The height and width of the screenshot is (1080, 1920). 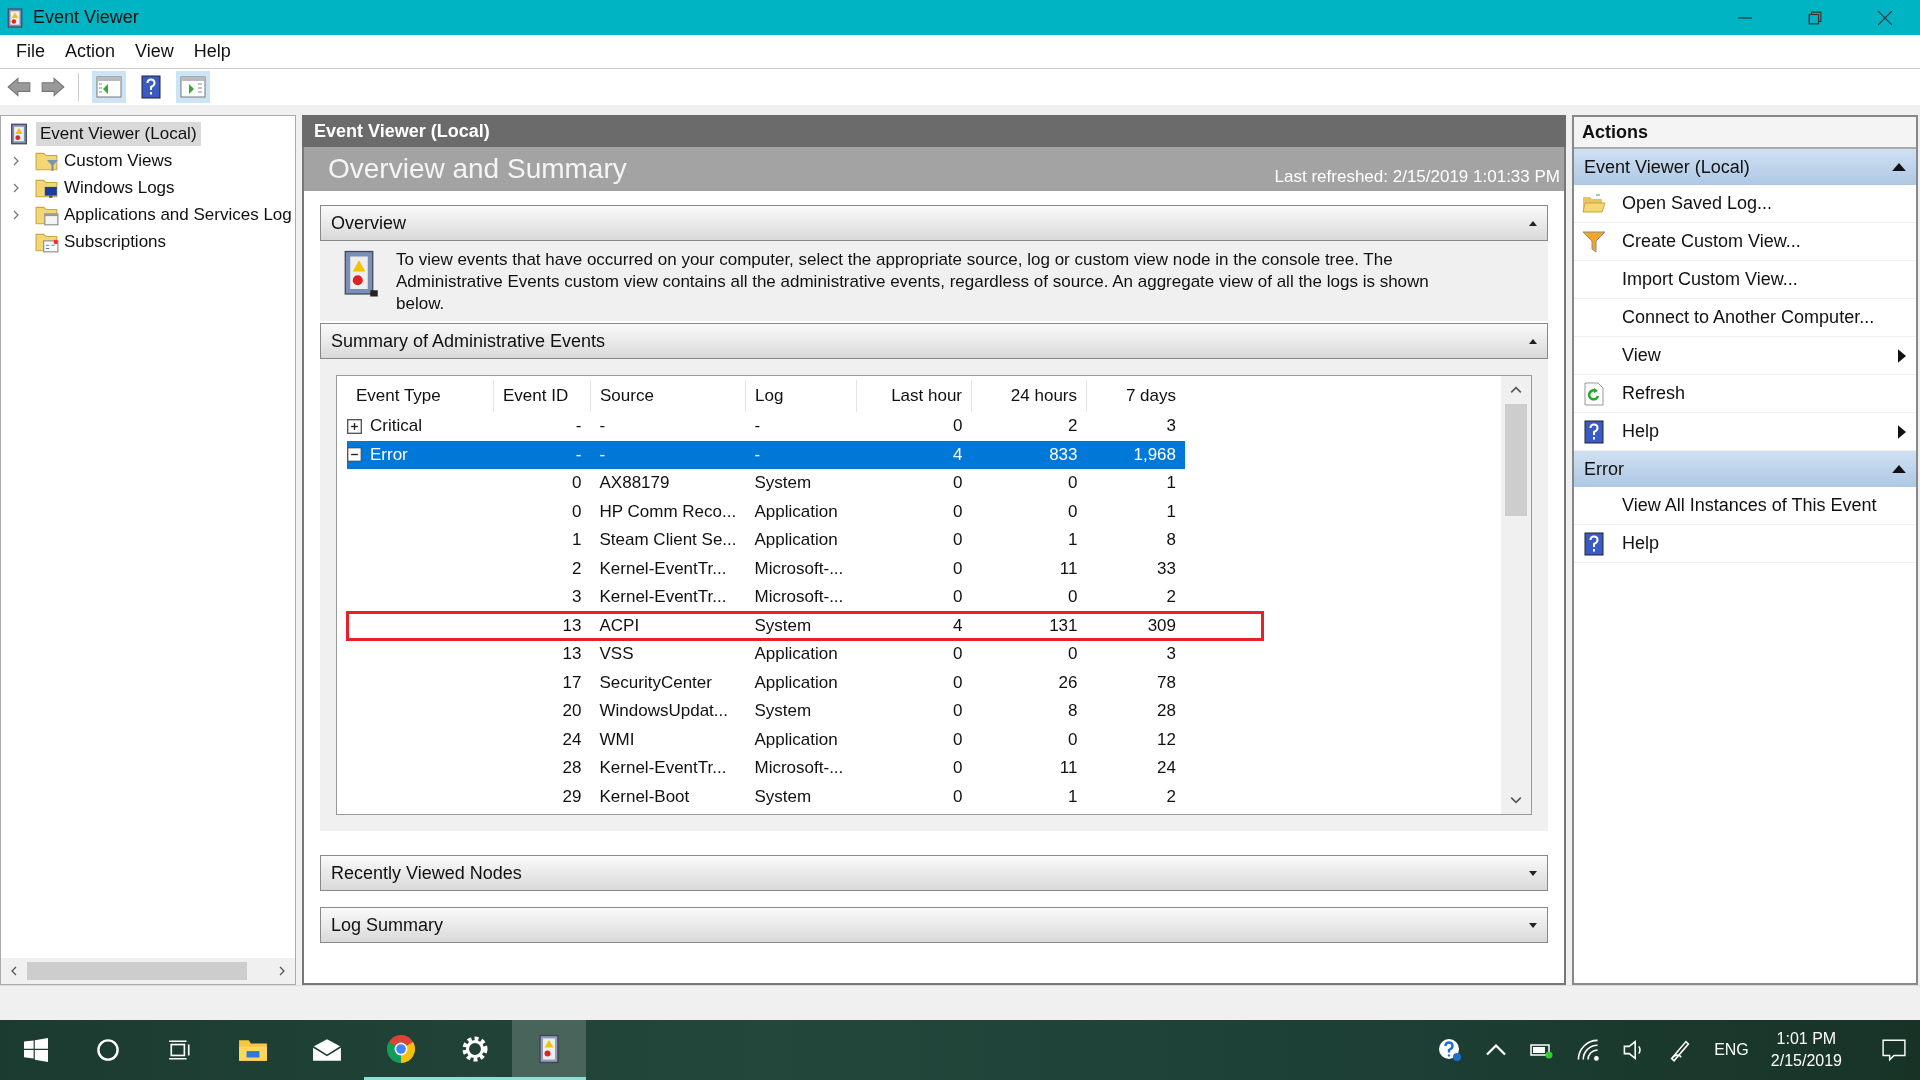 What do you see at coordinates (53, 87) in the screenshot?
I see `forward-arrow-icon` at bounding box center [53, 87].